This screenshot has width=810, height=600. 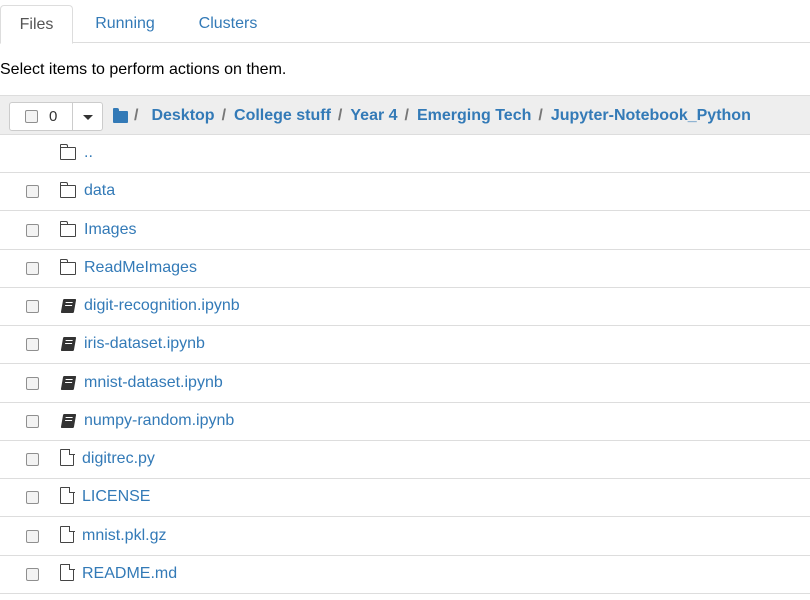 I want to click on file-name: LICENSE, so click(x=116, y=497).